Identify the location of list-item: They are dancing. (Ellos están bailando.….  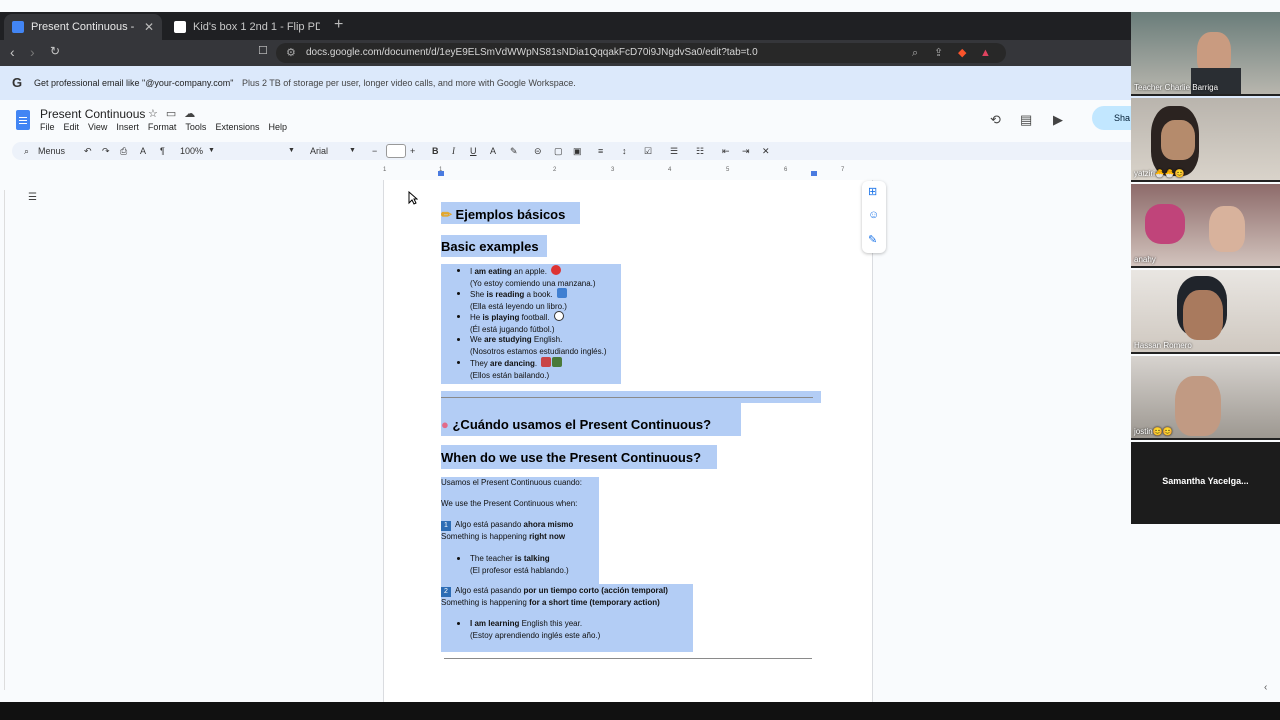
(509, 369).